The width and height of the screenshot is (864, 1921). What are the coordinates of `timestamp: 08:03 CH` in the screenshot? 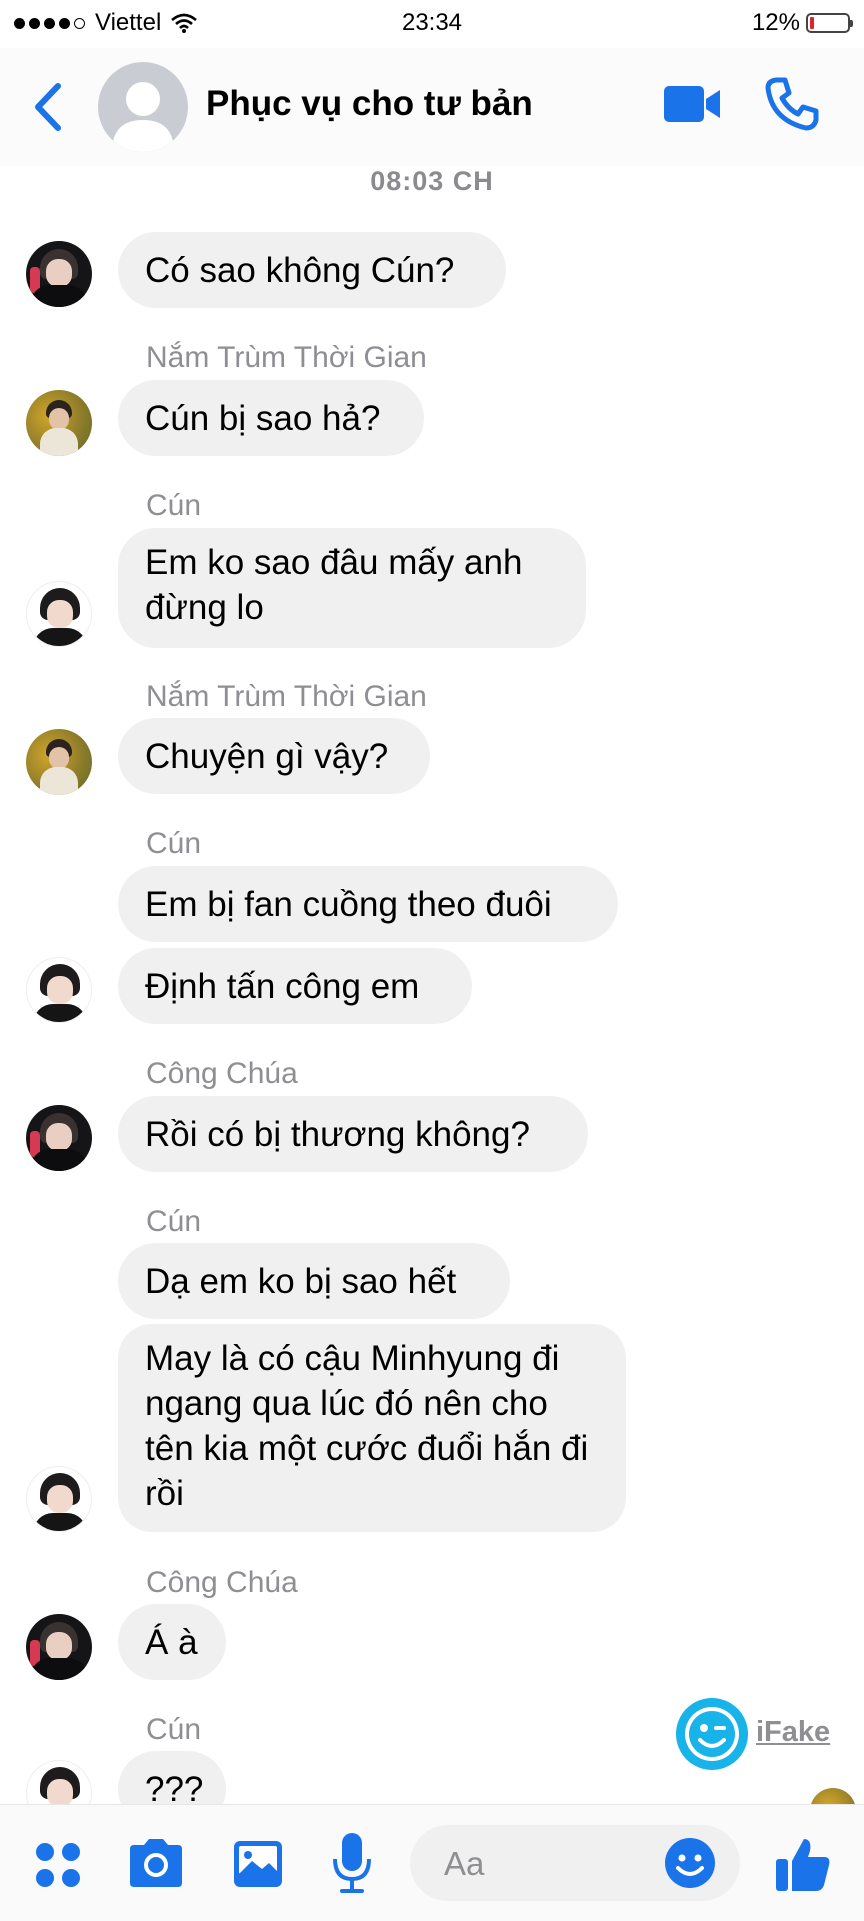 It's located at (432, 181).